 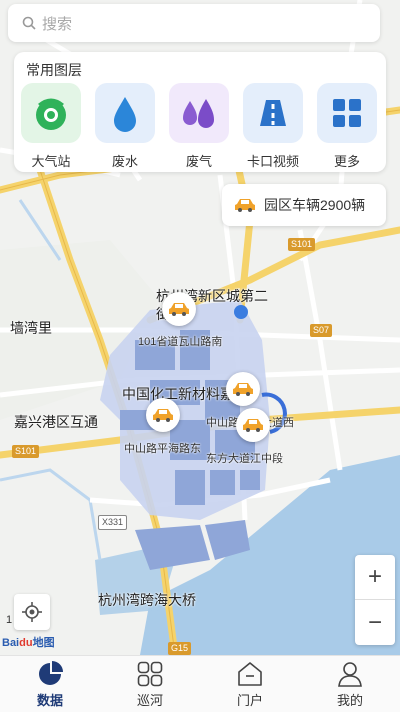 What do you see at coordinates (347, 113) in the screenshot?
I see `grid-more-icon` at bounding box center [347, 113].